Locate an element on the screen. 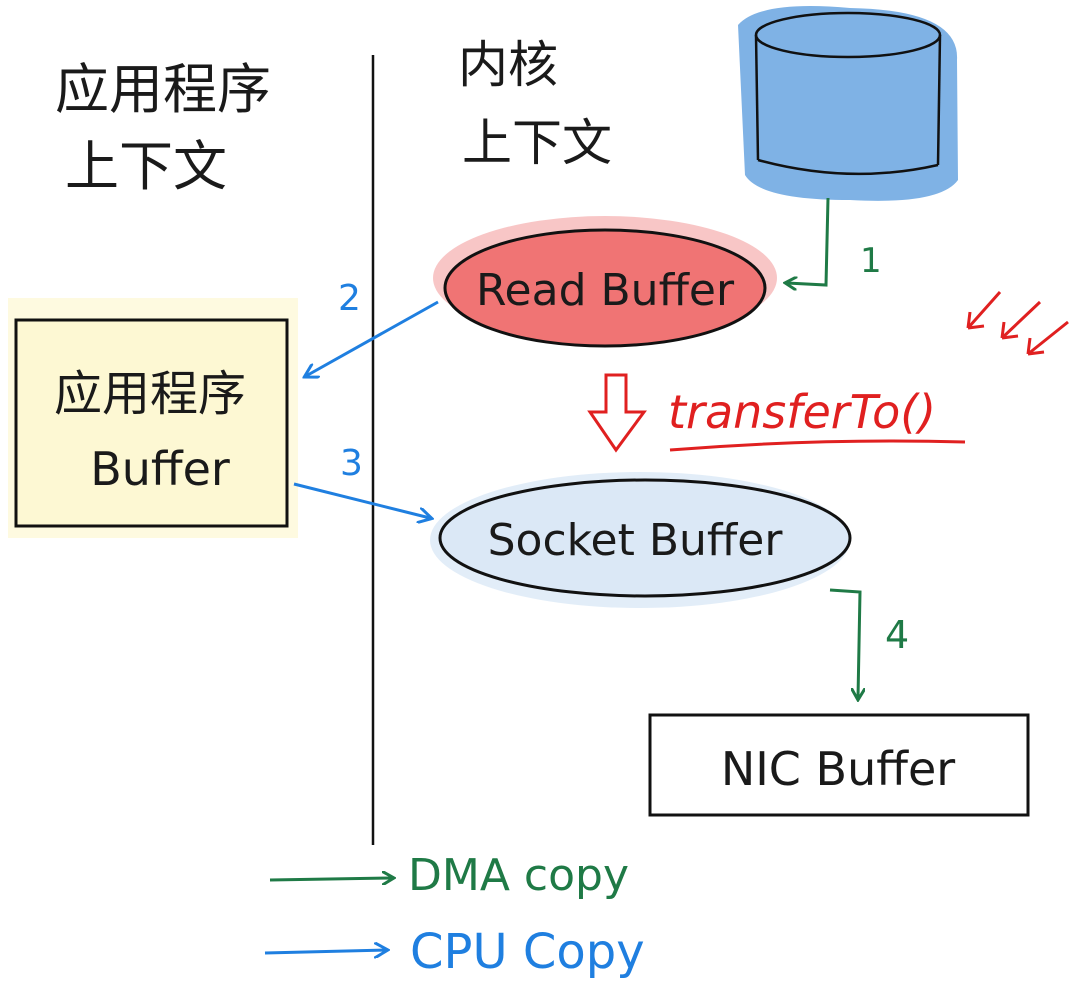 Image resolution: width=1075 pixels, height=1000 pixels. disk-icon is located at coordinates (848, 103).